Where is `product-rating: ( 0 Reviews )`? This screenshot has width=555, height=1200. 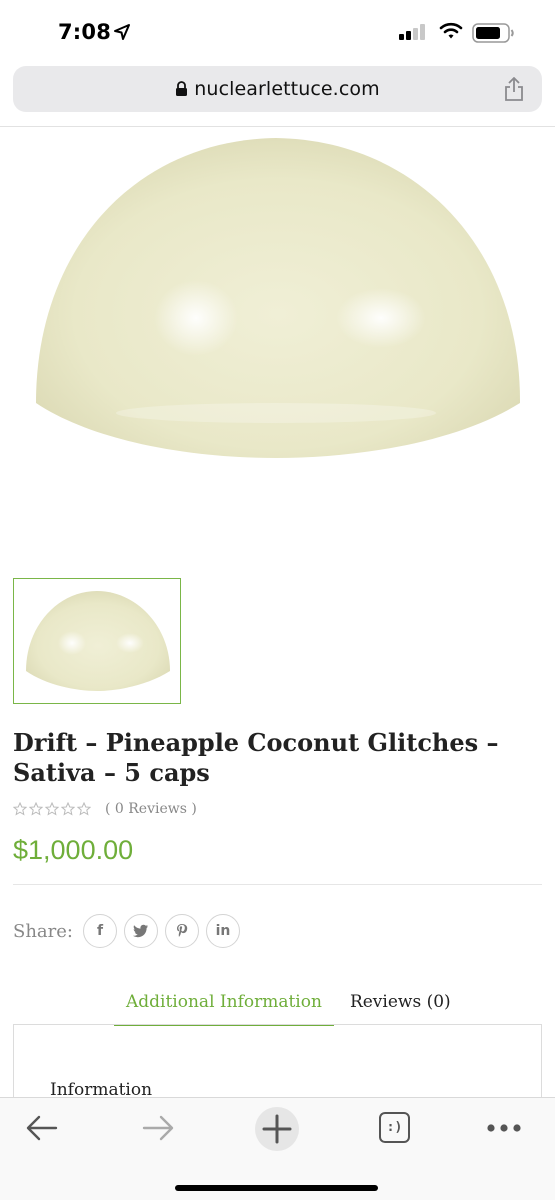
product-rating: ( 0 Reviews ) is located at coordinates (105, 809).